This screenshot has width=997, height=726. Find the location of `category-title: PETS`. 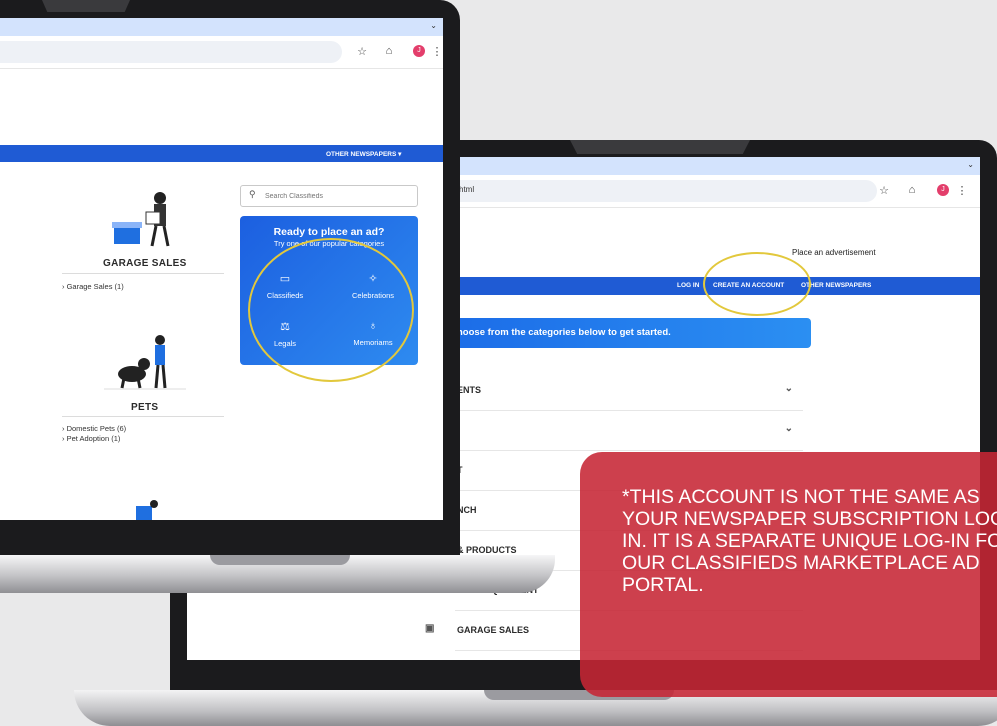

category-title: PETS is located at coordinates (145, 407).